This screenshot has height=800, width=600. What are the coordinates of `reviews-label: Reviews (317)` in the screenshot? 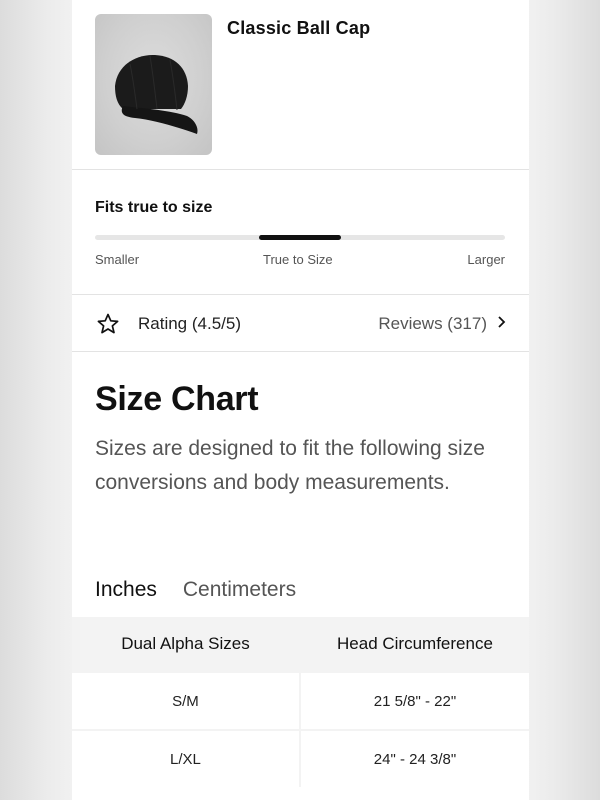 It's located at (432, 323).